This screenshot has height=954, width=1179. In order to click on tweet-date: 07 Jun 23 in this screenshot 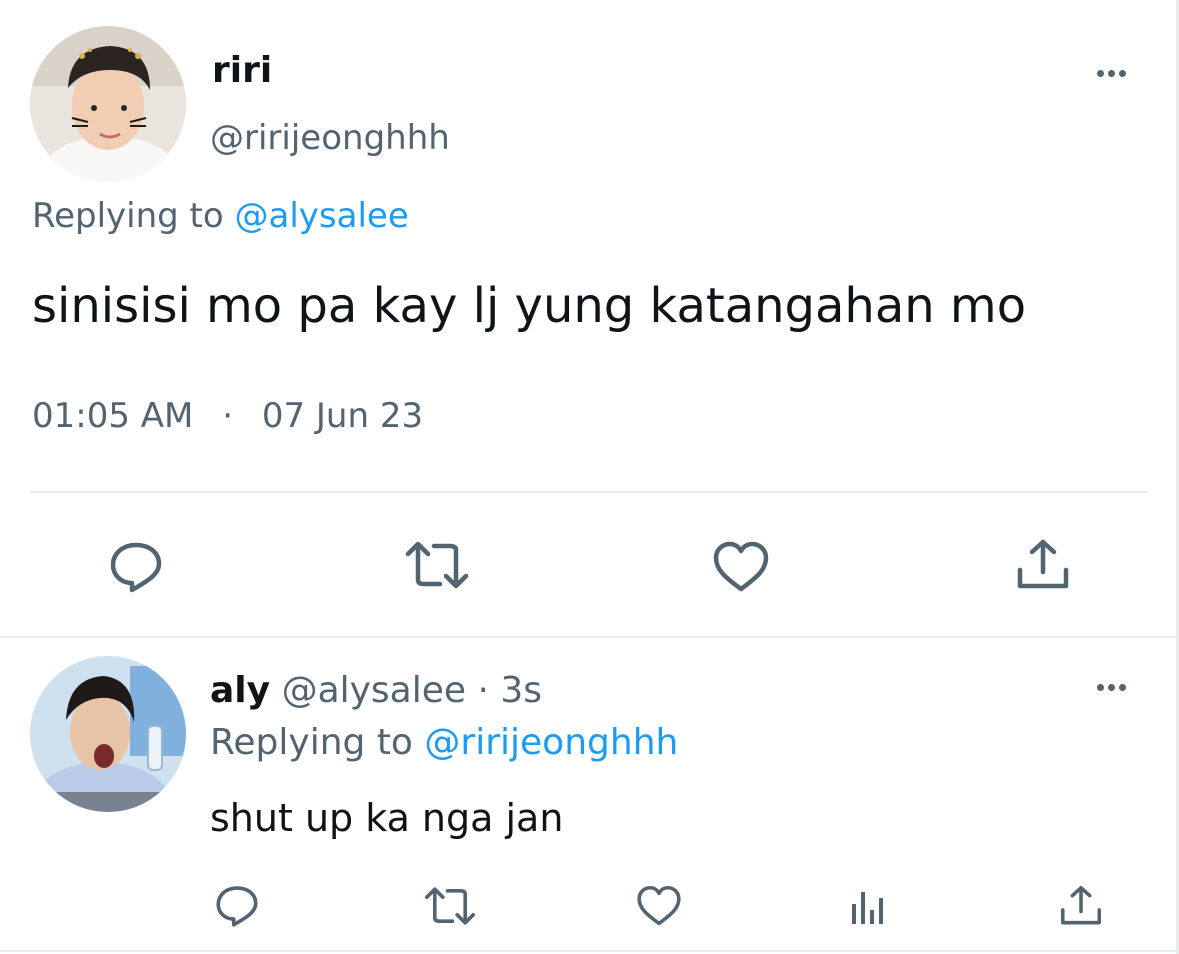, I will do `click(342, 416)`.